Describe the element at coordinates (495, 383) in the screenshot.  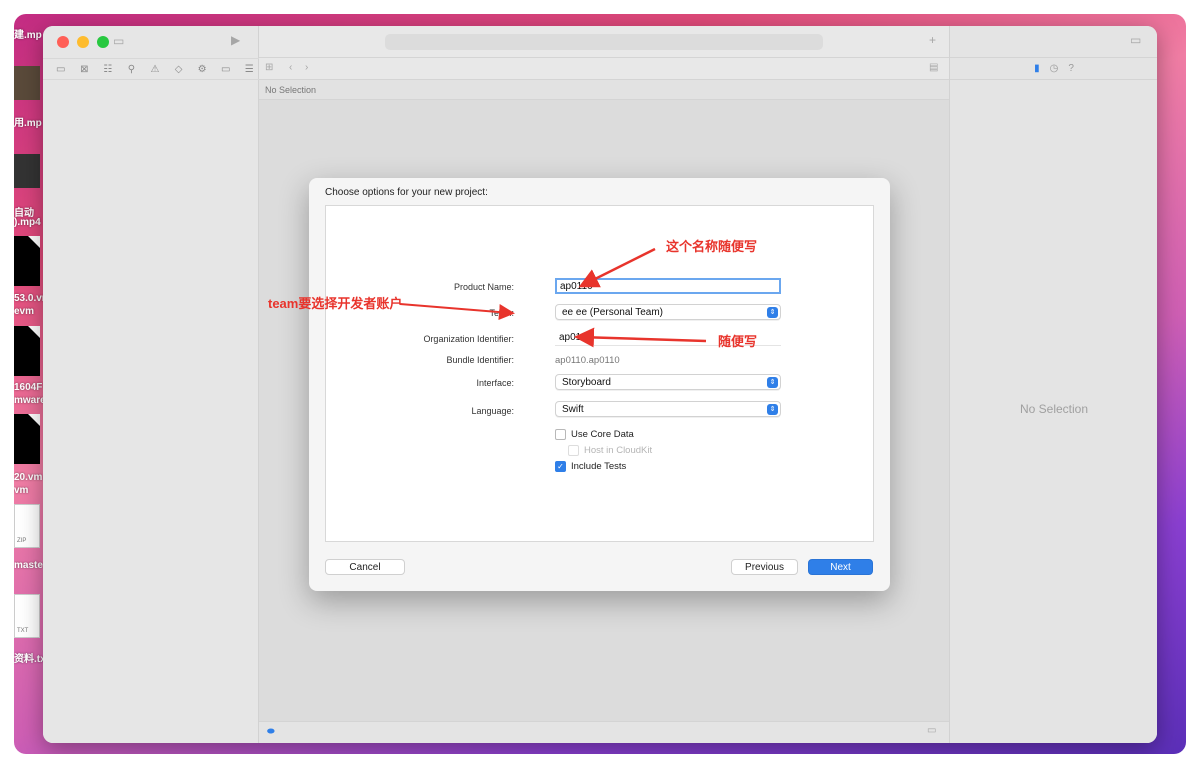
I see `interface-label: Interface:` at that location.